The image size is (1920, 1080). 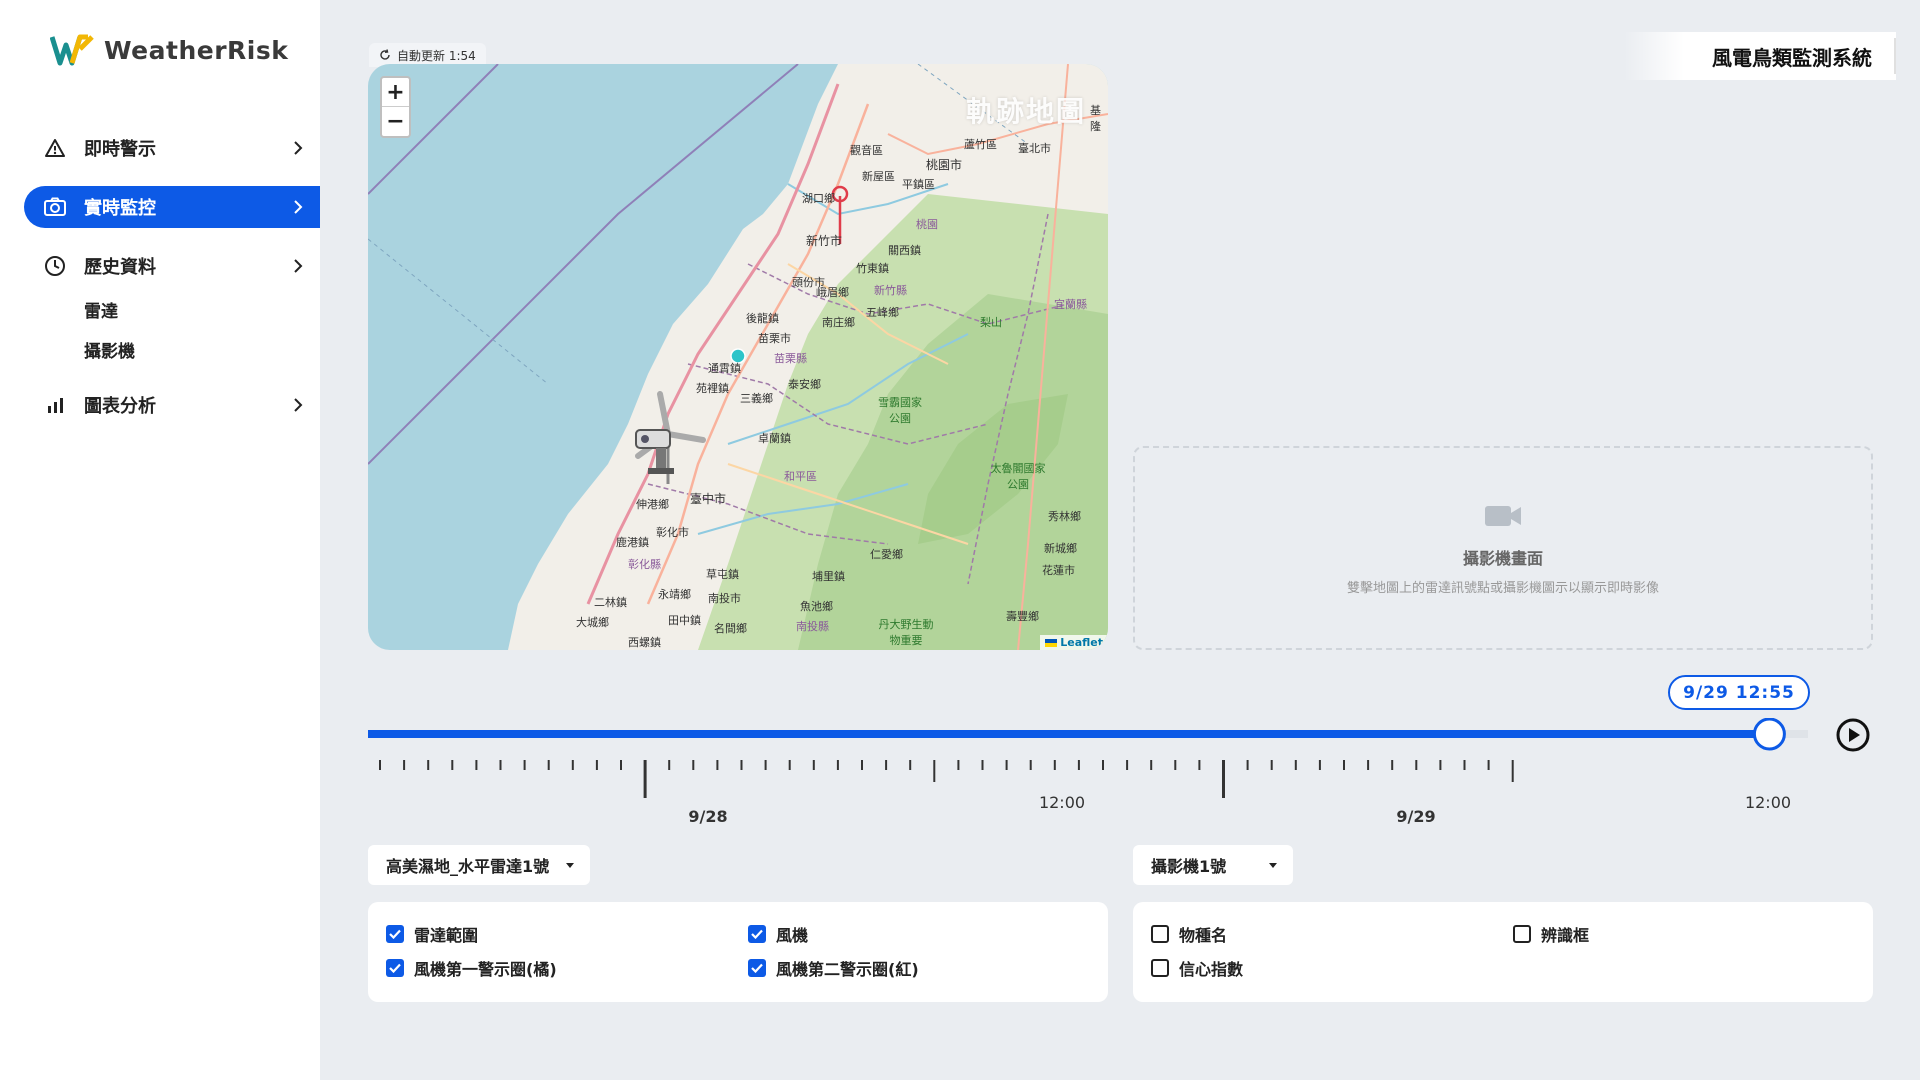 I want to click on timeline-slider: 9/28 12:00 9/29 12:00, so click(x=1088, y=773).